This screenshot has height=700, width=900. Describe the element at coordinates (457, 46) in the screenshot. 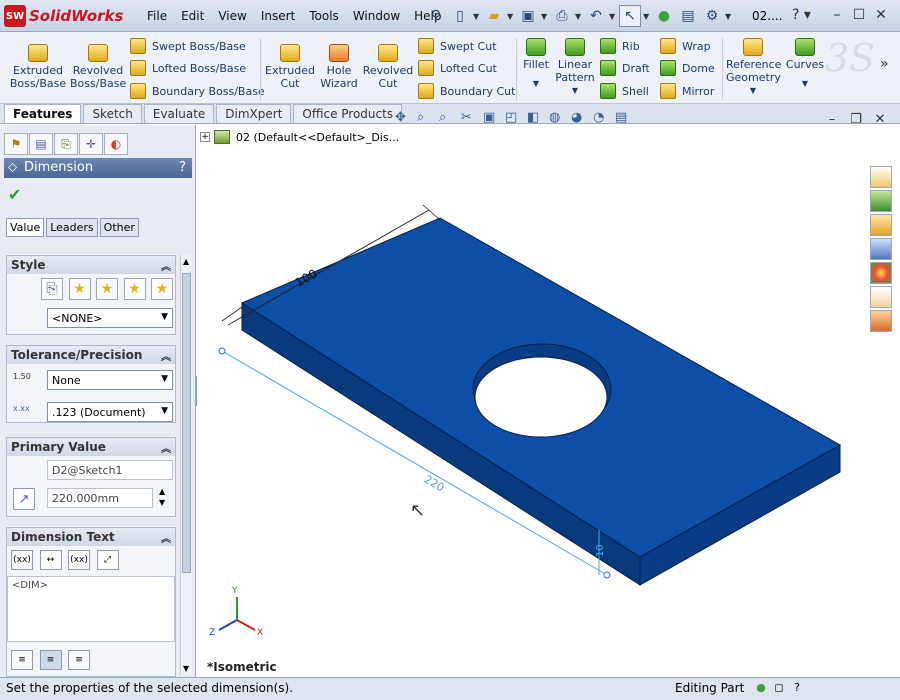

I see `swept-cut-button: Swept Cut` at that location.